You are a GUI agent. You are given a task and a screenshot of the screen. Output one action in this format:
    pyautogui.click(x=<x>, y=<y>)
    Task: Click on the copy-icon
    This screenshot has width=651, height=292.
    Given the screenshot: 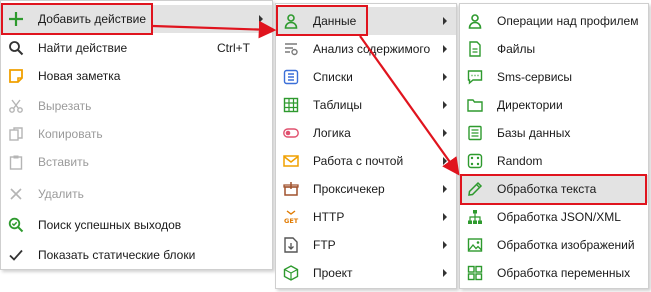 What is the action you would take?
    pyautogui.click(x=16, y=134)
    